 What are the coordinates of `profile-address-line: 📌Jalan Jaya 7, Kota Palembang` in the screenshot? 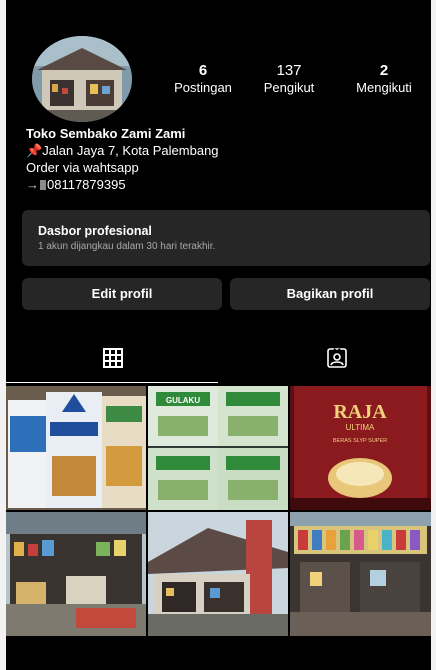 It's located at (221, 150).